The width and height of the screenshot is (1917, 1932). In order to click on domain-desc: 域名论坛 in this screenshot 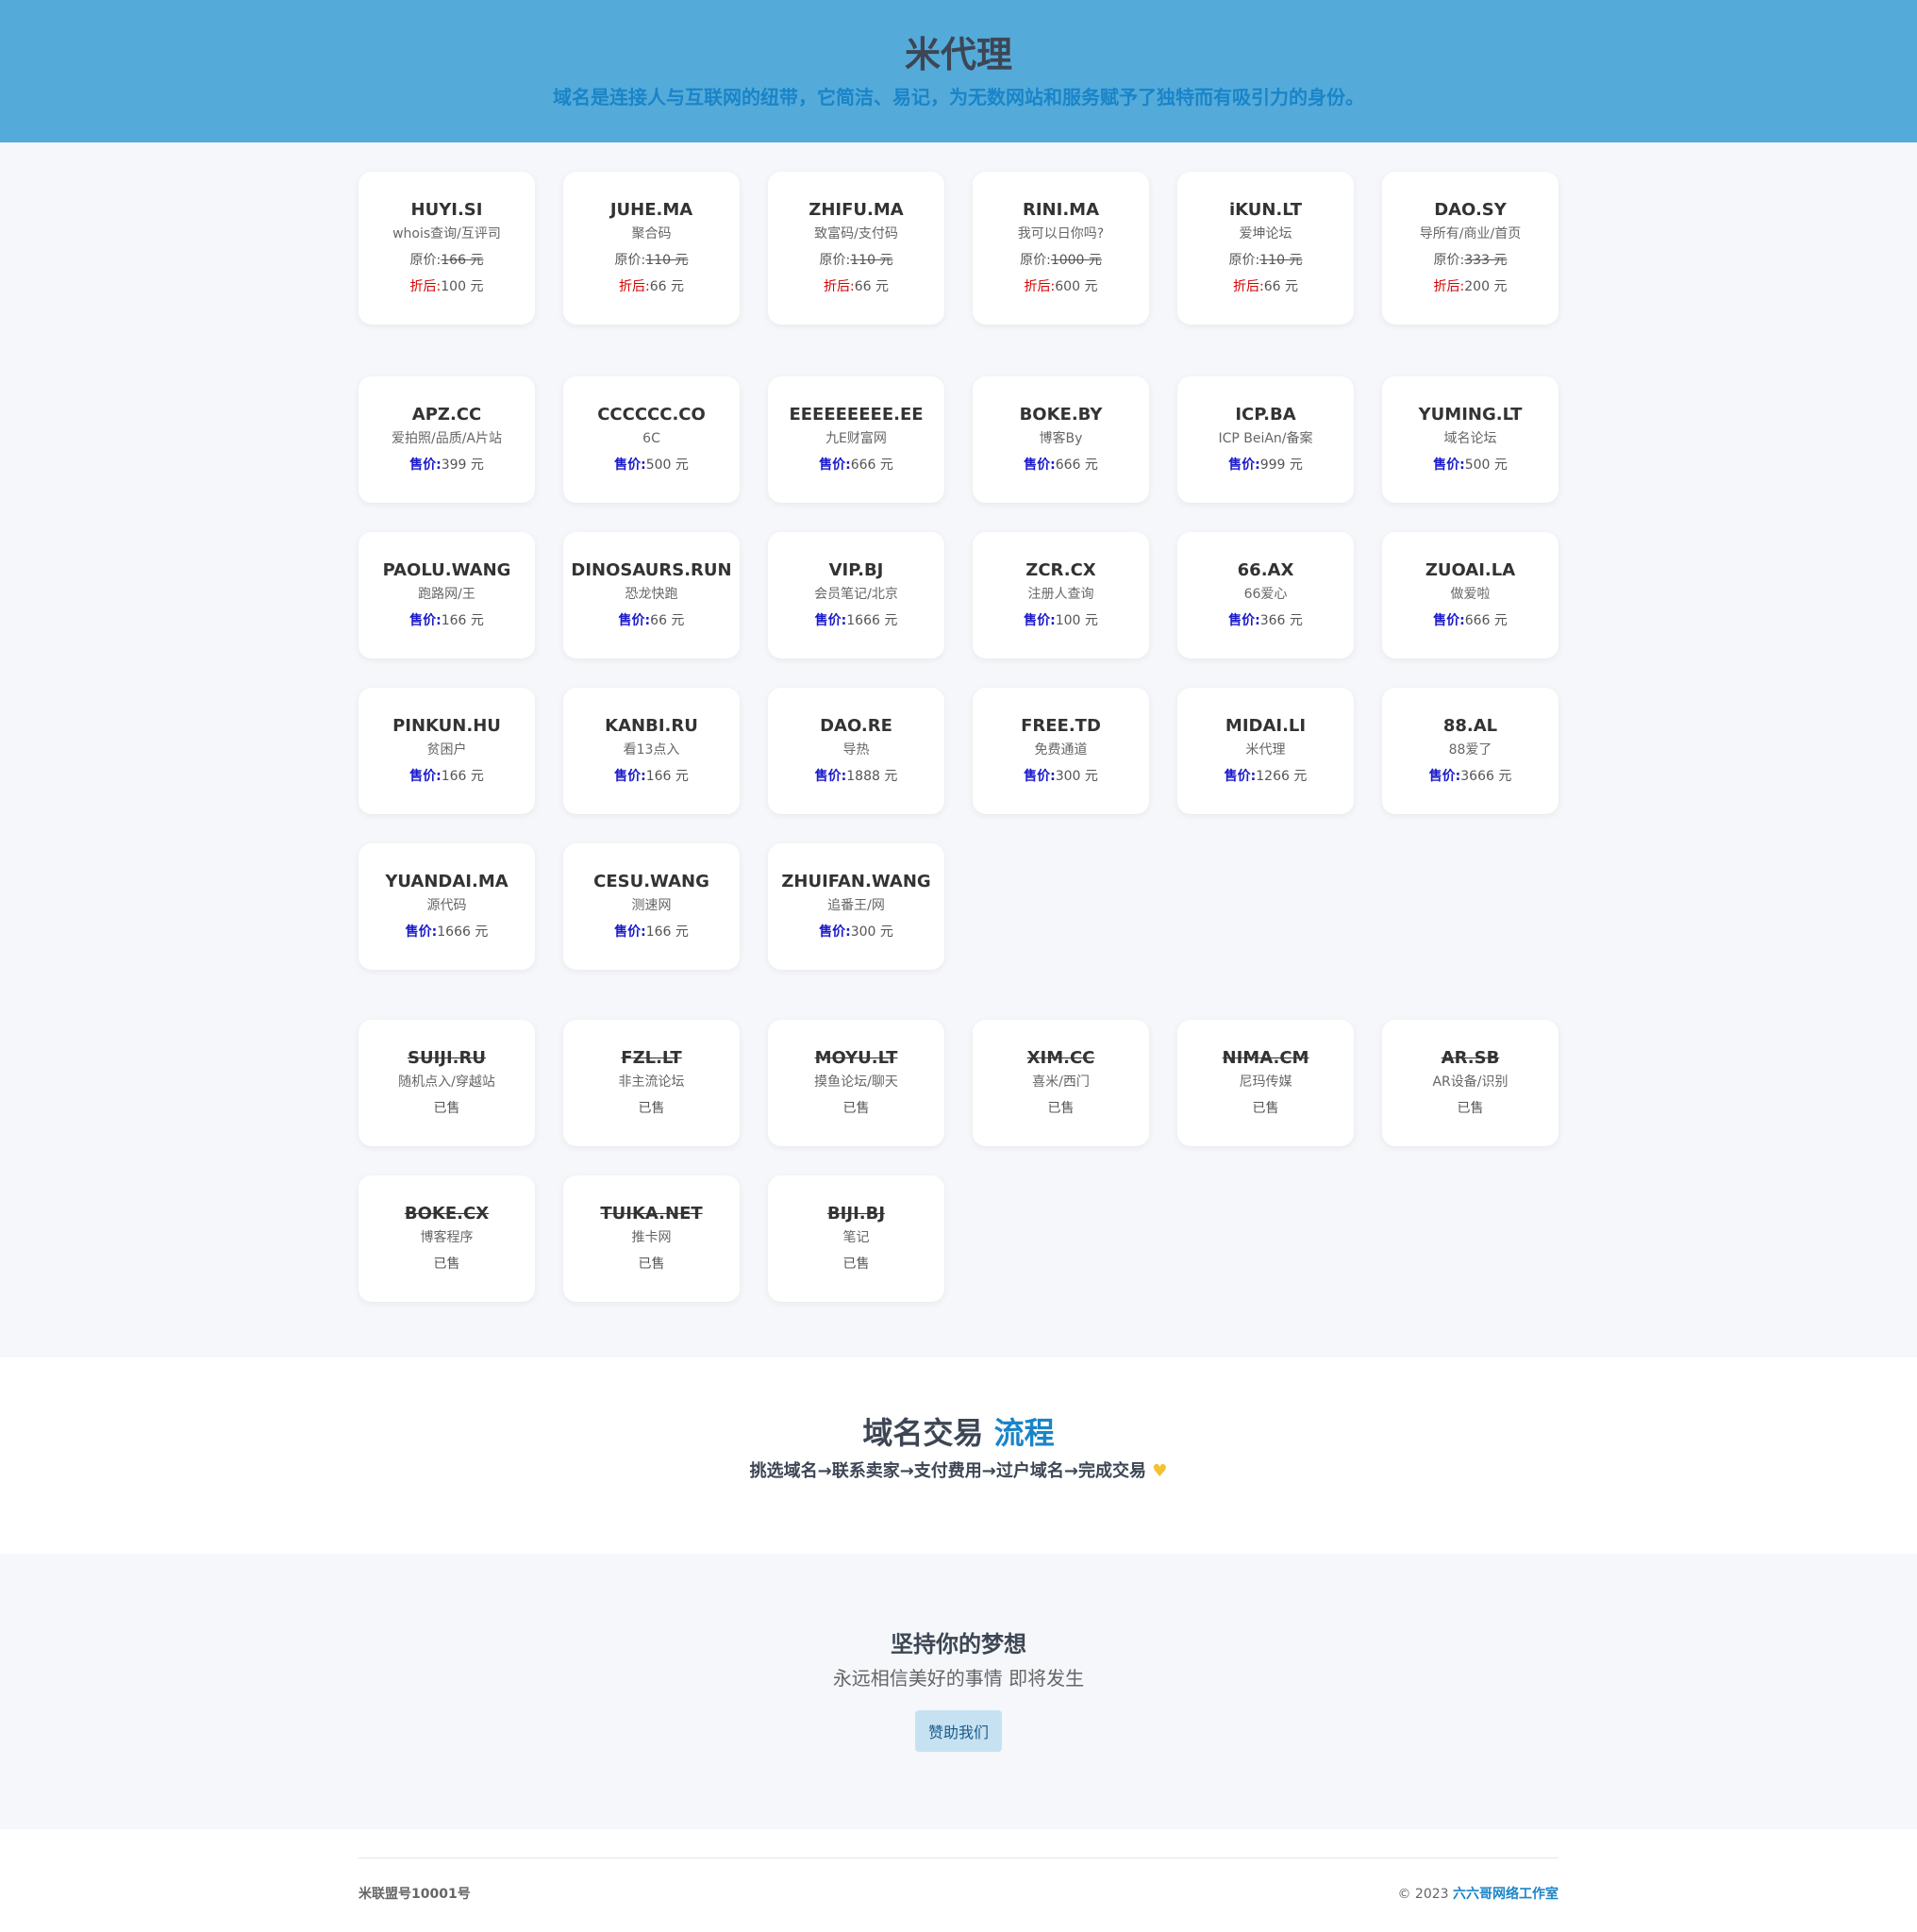, I will do `click(1470, 439)`.